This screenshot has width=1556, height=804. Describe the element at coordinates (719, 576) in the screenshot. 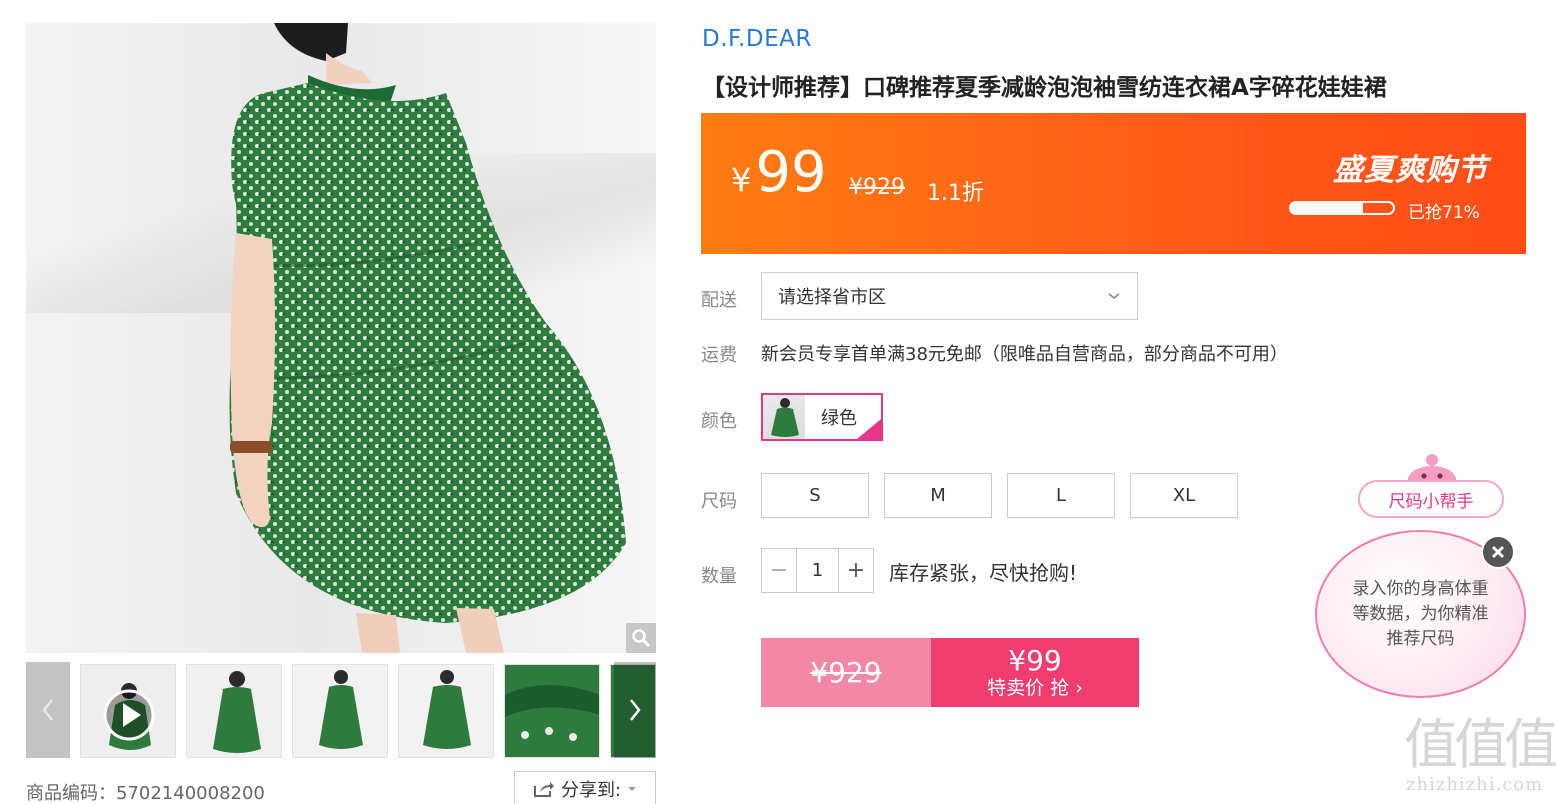

I see `quantity-label: 数量` at that location.